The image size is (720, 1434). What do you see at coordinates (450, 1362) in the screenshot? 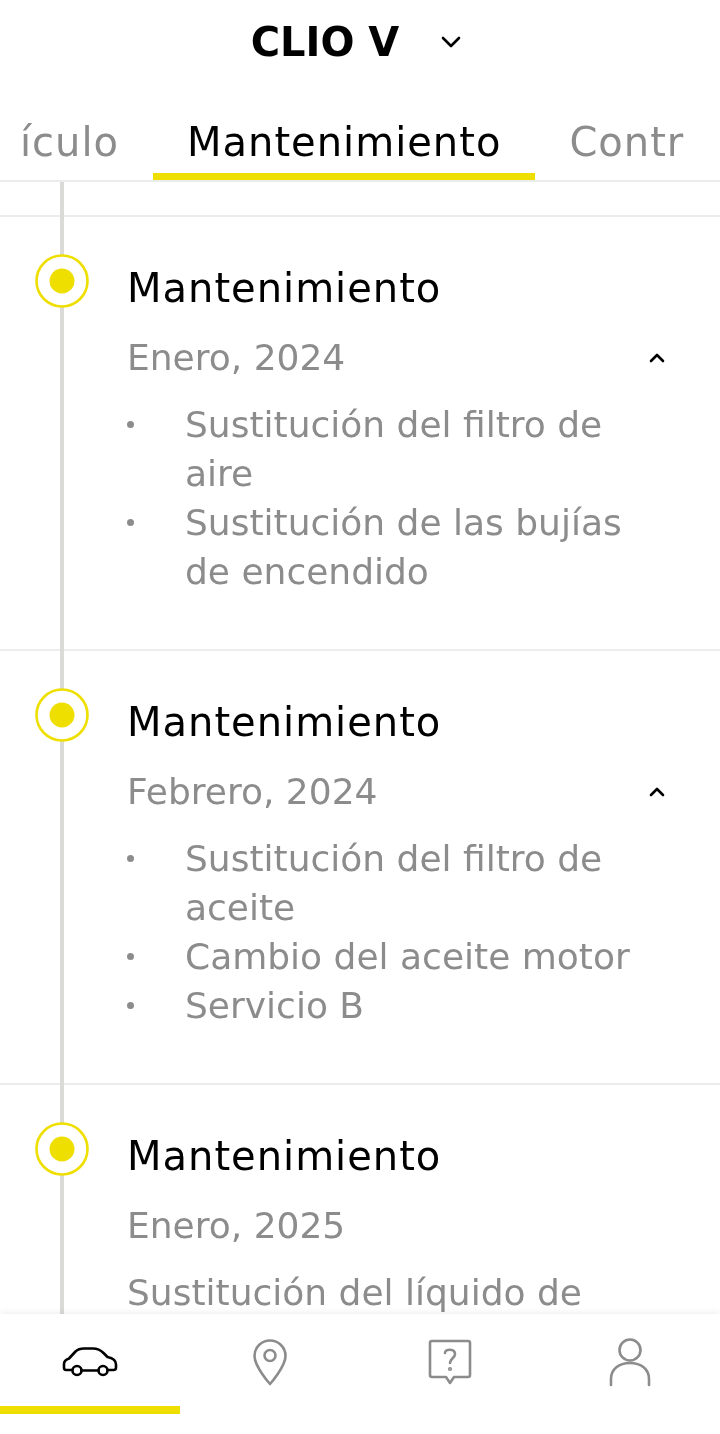
I see `help-bubble-icon` at bounding box center [450, 1362].